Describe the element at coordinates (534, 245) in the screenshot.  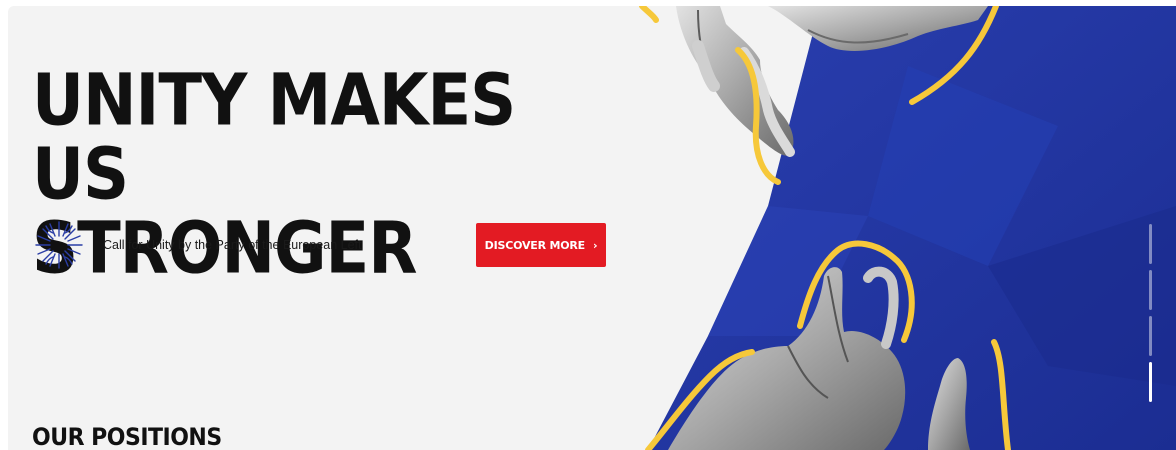
I see `discover-more-label: DISCOVER MORE` at that location.